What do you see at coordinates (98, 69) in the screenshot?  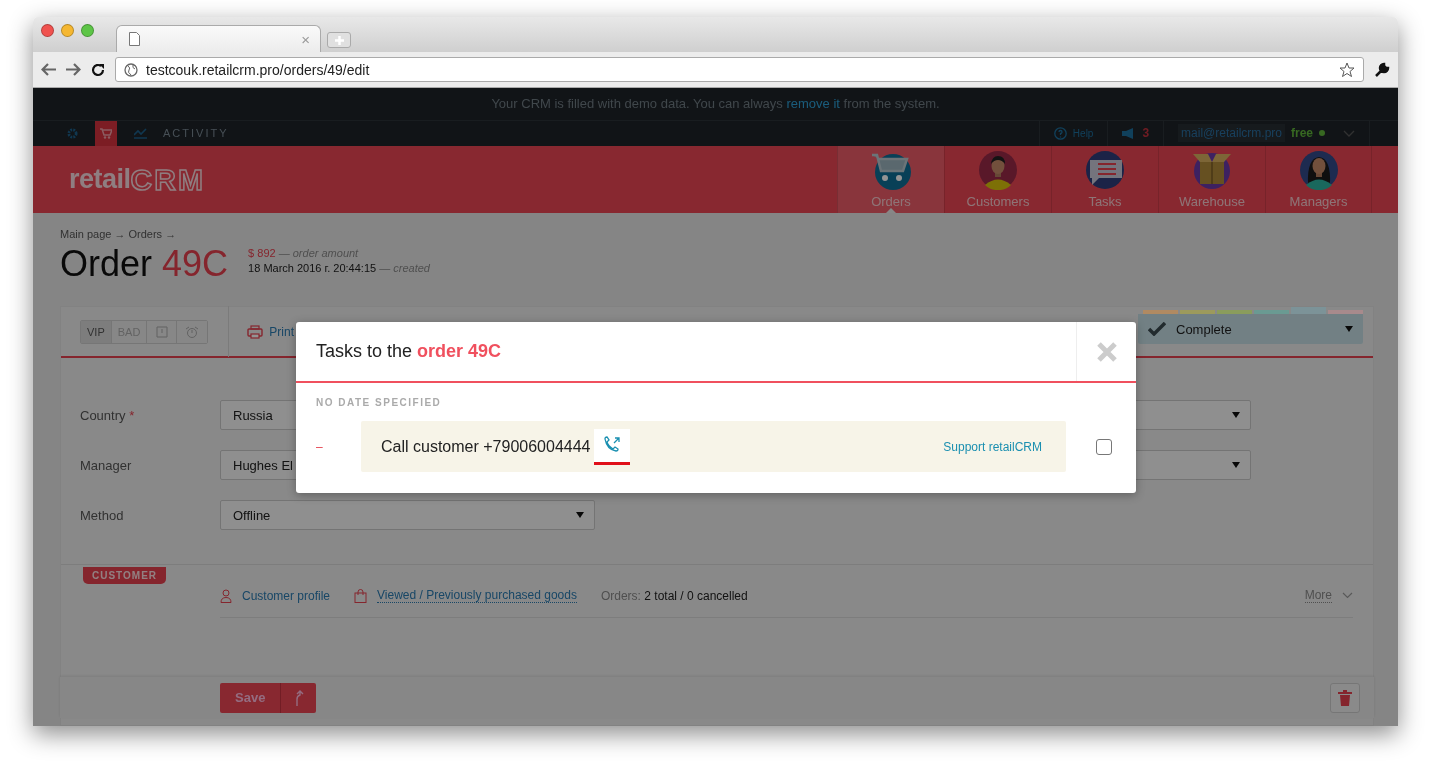 I see `reload-icon` at bounding box center [98, 69].